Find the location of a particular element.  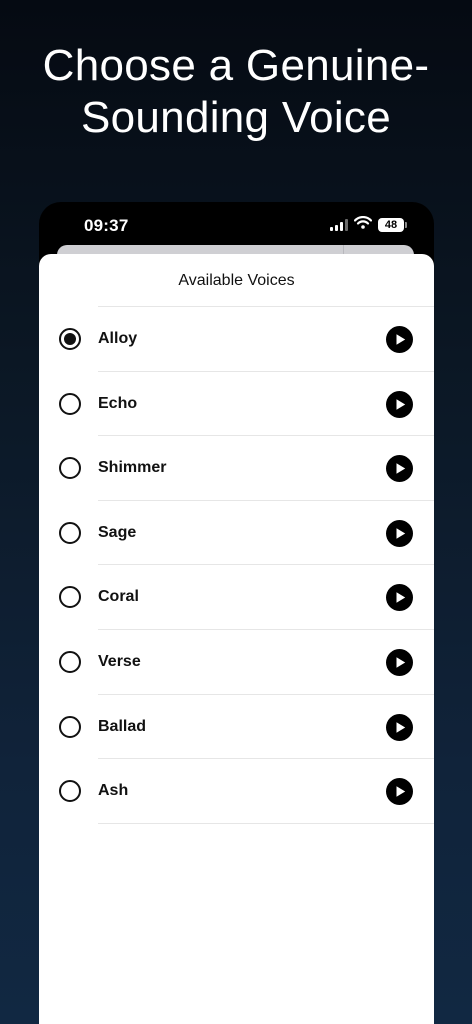

voice-row-alloy: Alloy is located at coordinates (236, 339).